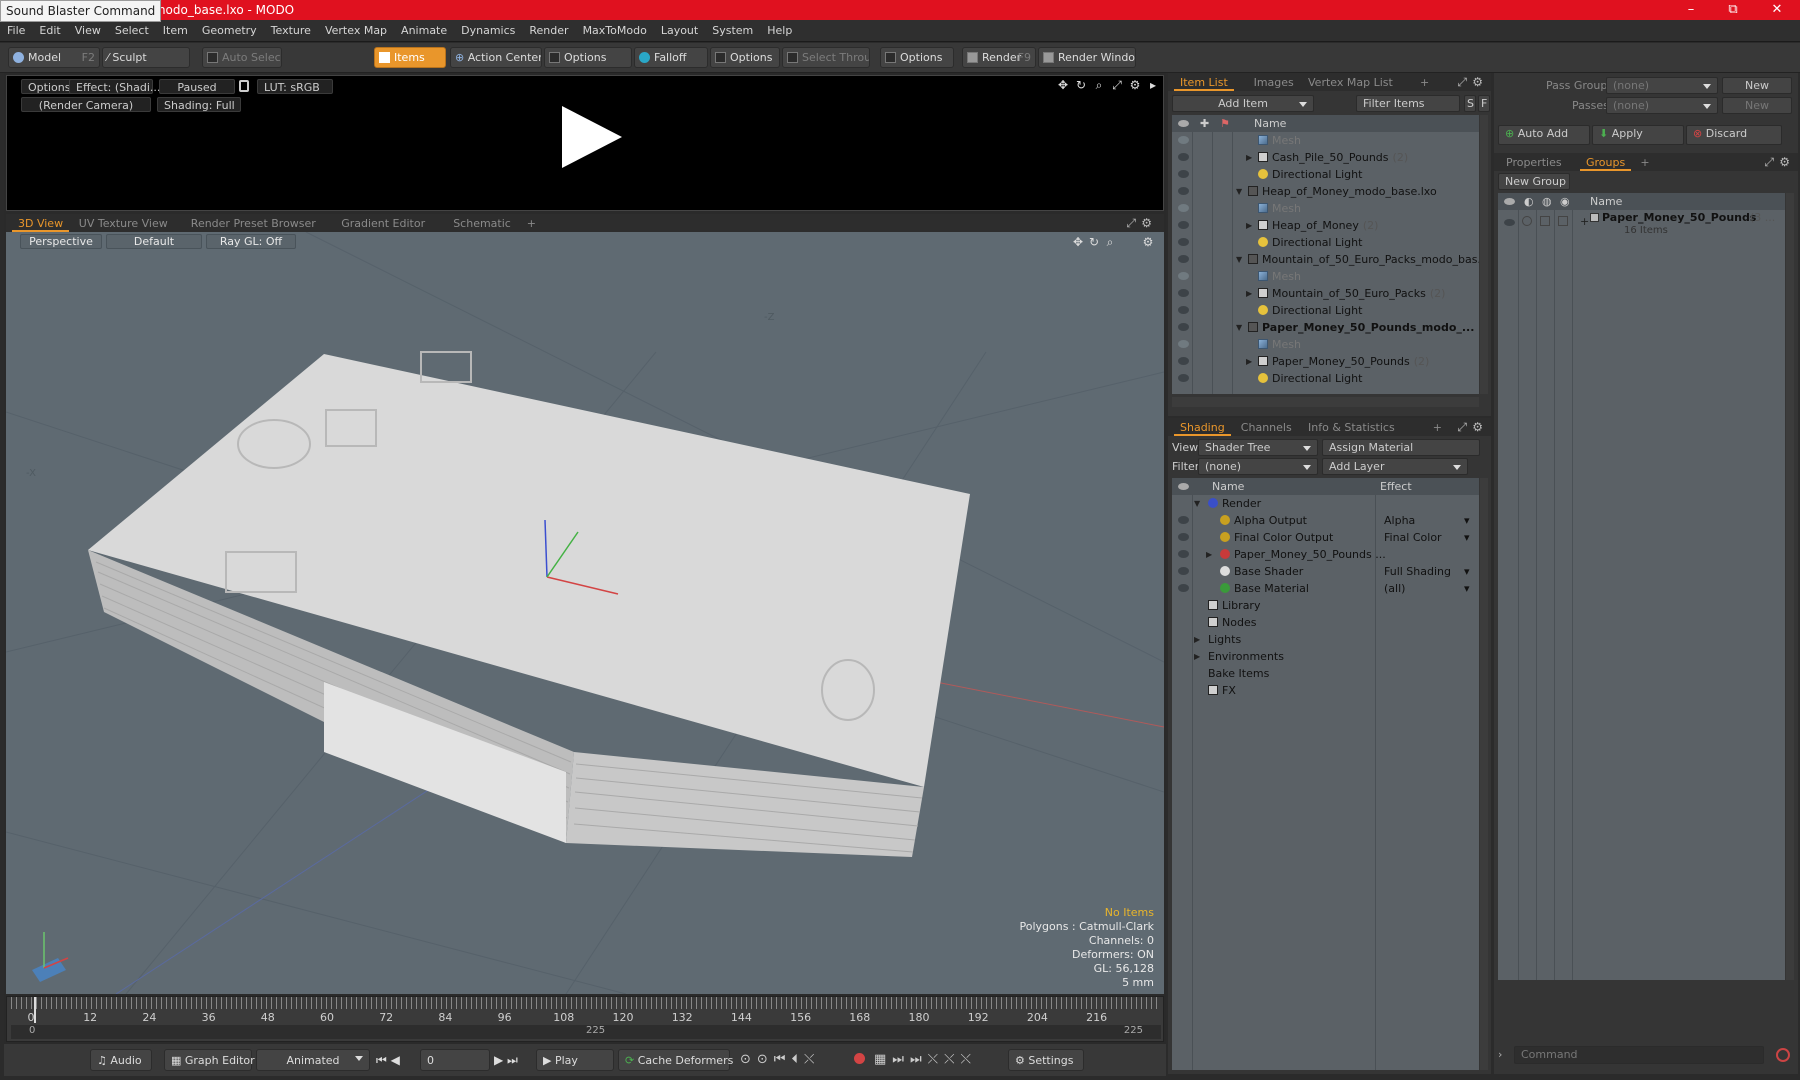 The height and width of the screenshot is (1080, 1800). What do you see at coordinates (925, 1059) in the screenshot?
I see `key-nav-icons: ▦⏭⏭⤬⤬⤬` at bounding box center [925, 1059].